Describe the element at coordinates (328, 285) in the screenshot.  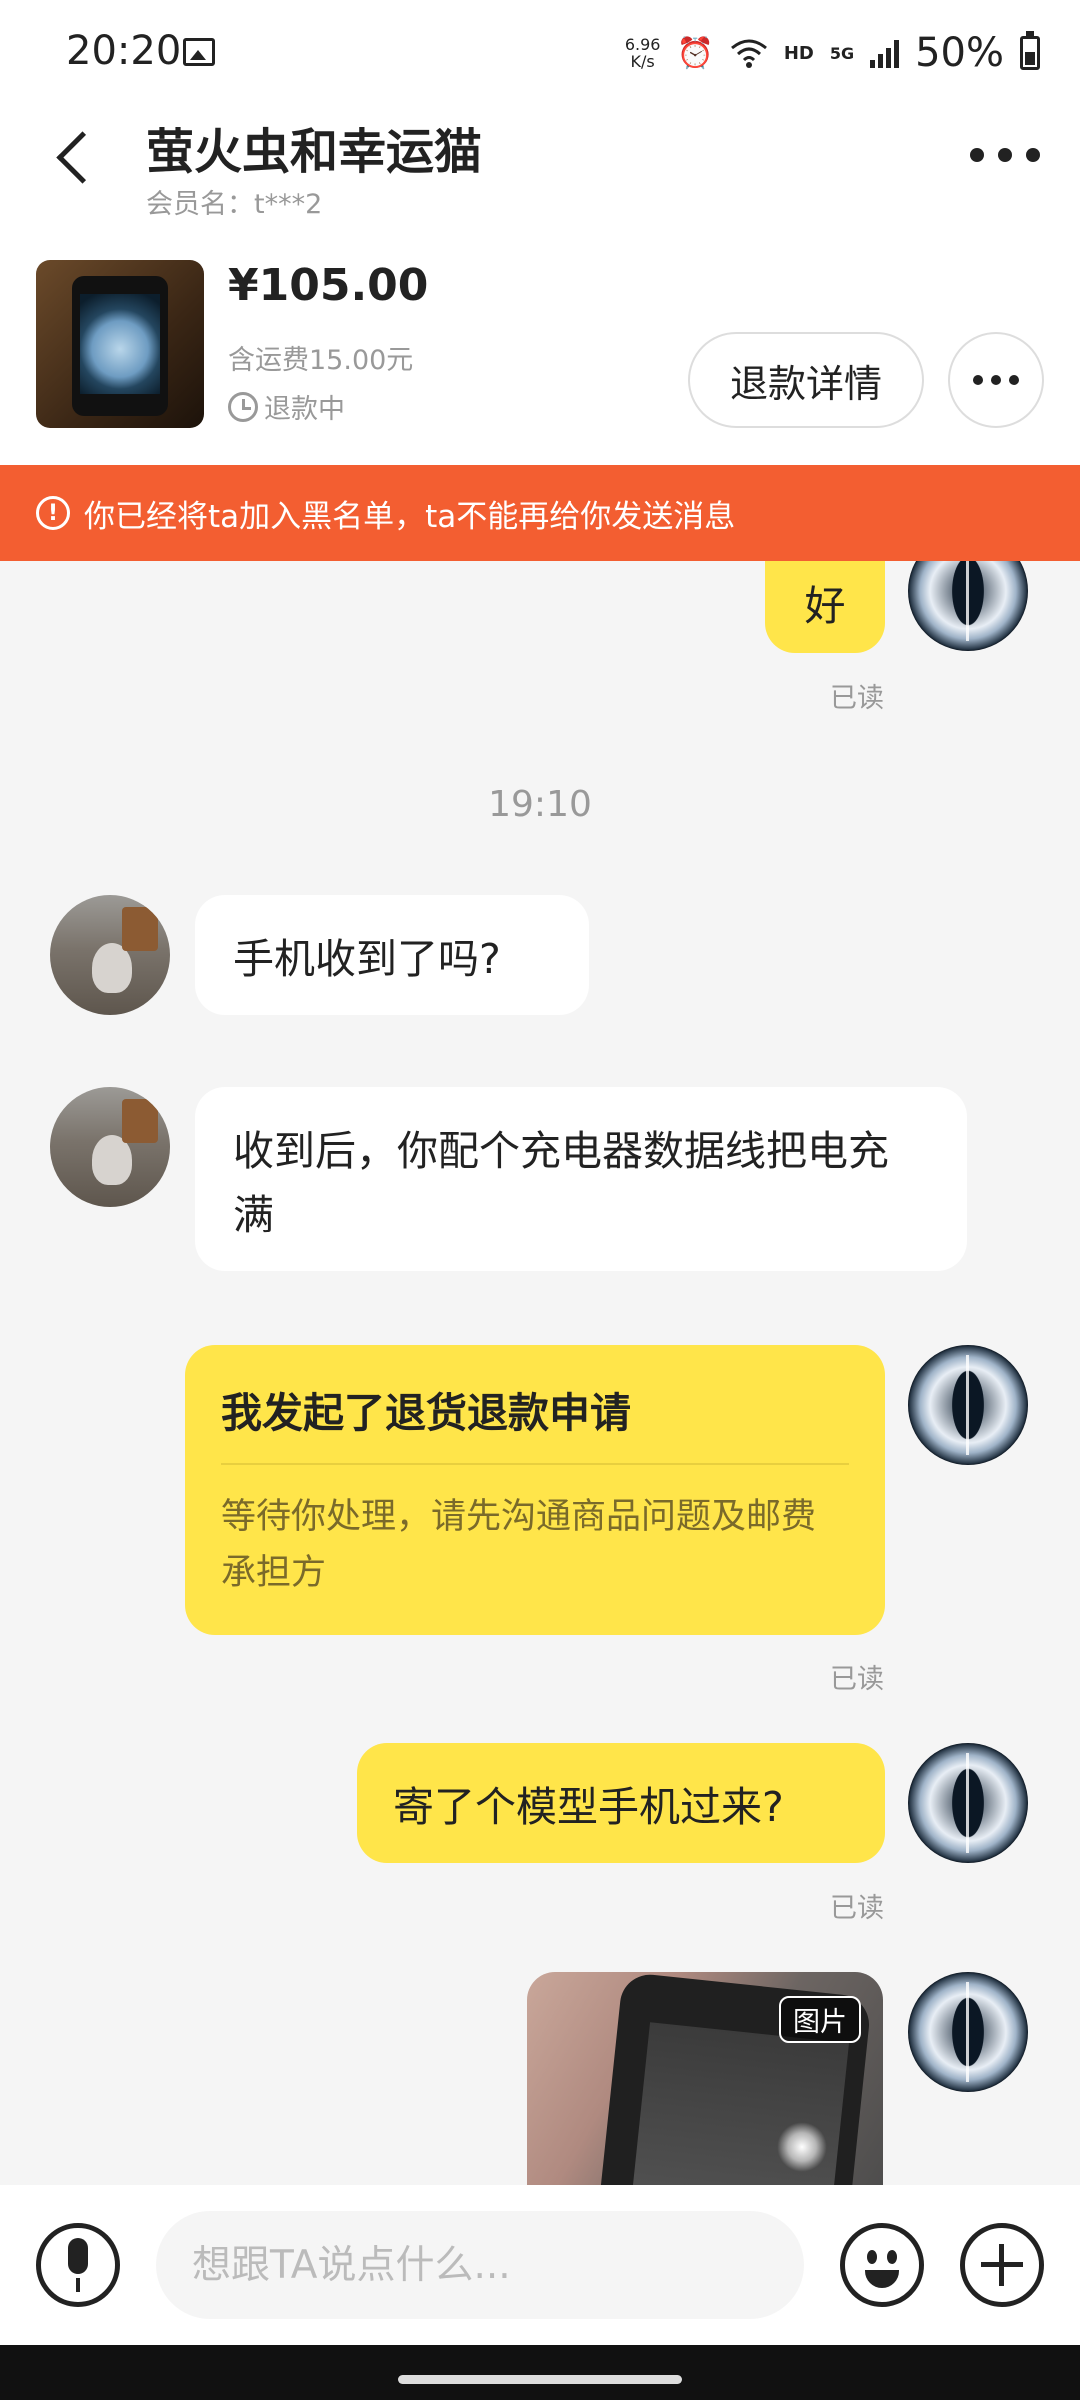
I see `product-price: ¥105.00` at that location.